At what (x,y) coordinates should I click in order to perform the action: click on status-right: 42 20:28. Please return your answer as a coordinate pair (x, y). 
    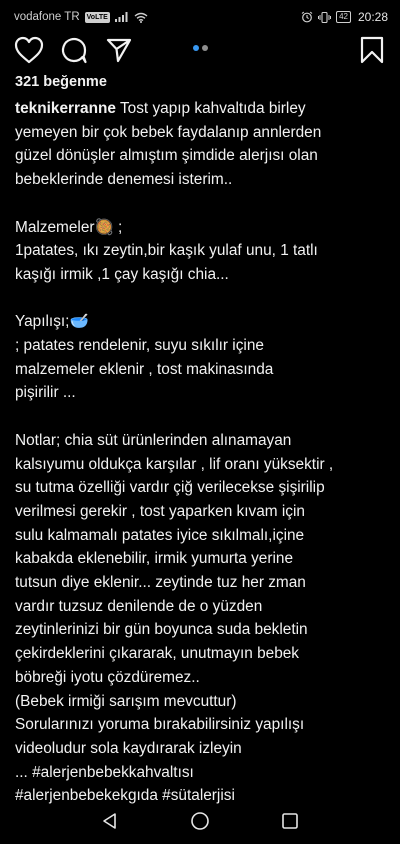
    Looking at the image, I should click on (344, 17).